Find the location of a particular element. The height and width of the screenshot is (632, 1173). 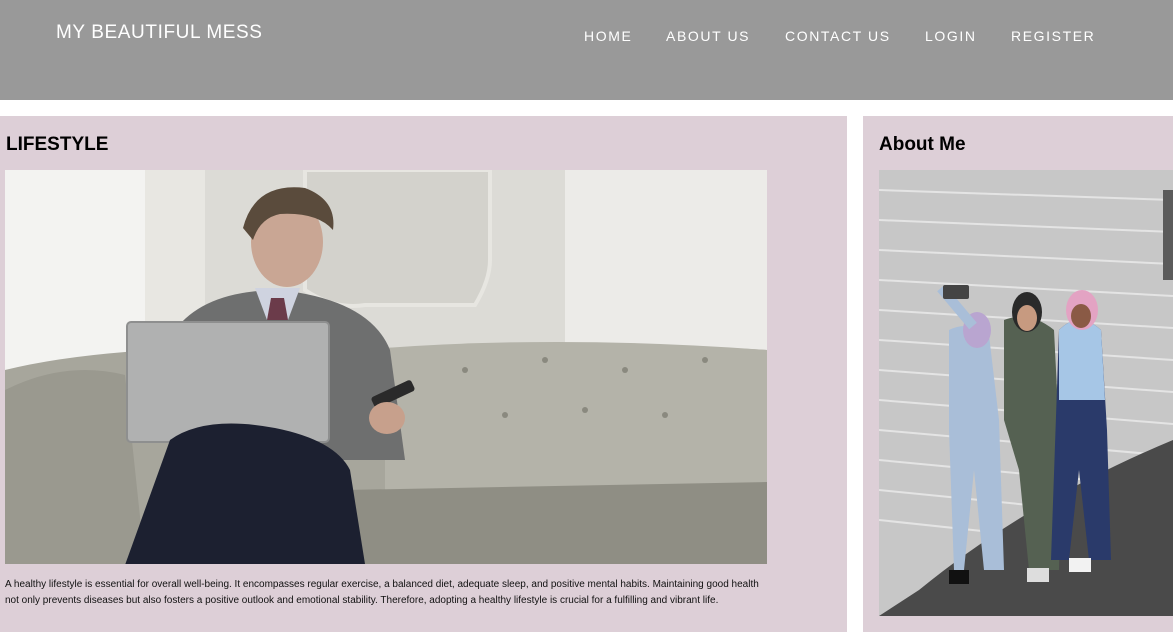

nav-register-link: REGISTER is located at coordinates (1053, 36).